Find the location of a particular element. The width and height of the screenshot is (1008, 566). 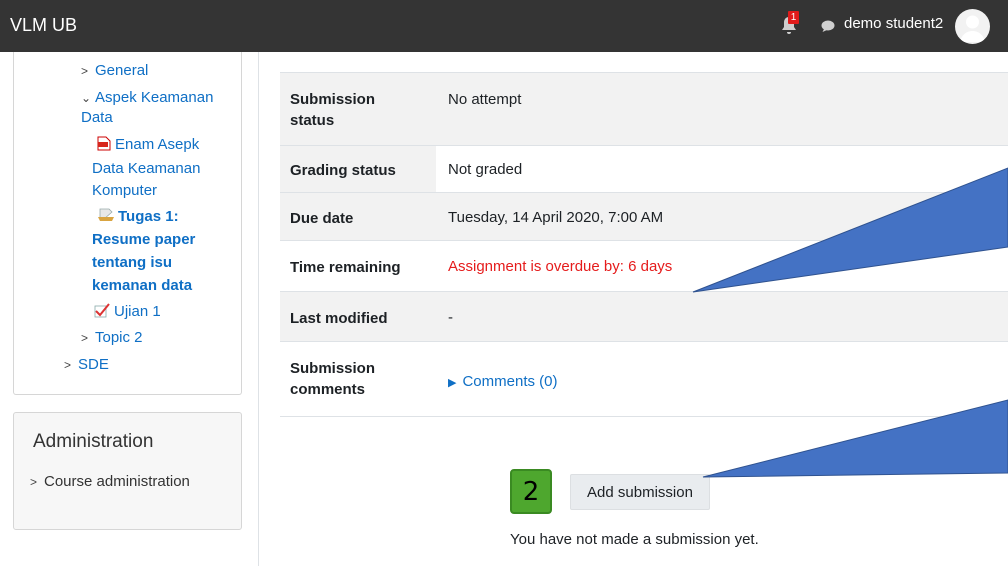

callout-pointer-add-submission is located at coordinates (855, 438).